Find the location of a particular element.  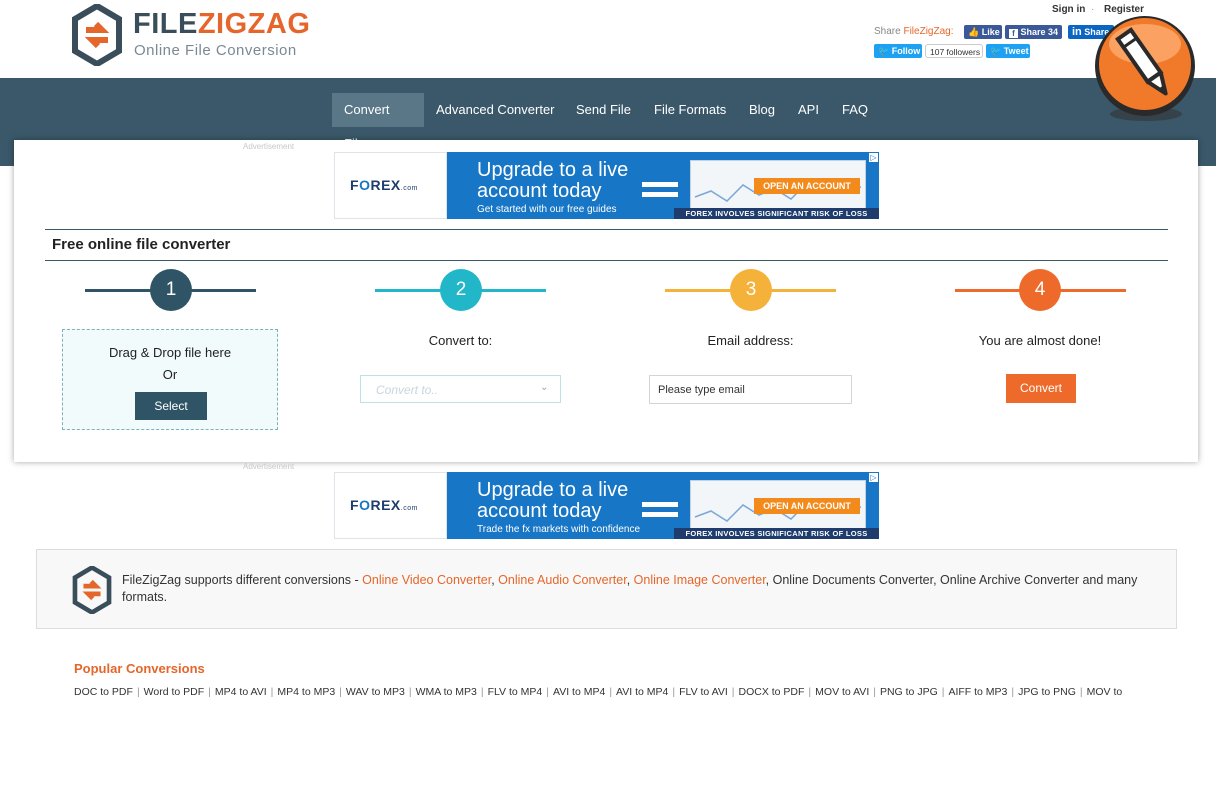

popular-conversion-link: JPG to PNG is located at coordinates (1047, 692).